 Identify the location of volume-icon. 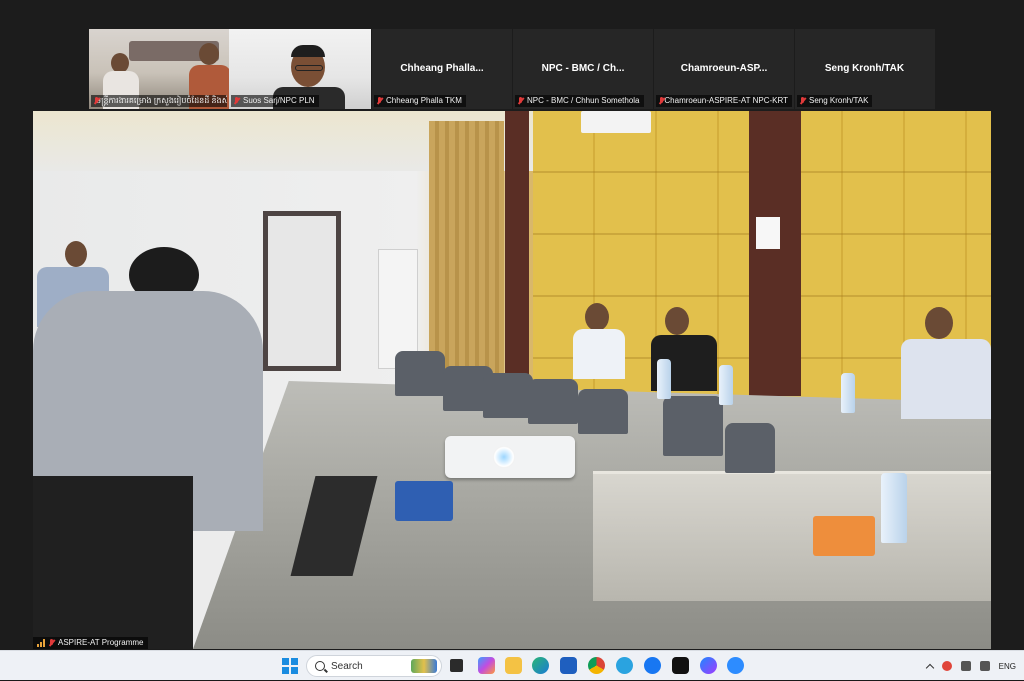
(984, 666).